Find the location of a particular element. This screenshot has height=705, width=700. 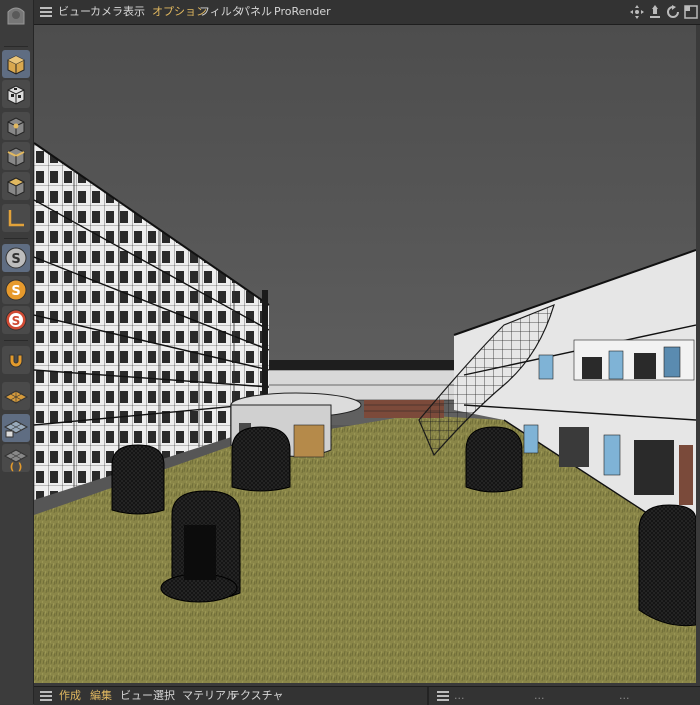

menu-camera: カメラ is located at coordinates (106, 12).